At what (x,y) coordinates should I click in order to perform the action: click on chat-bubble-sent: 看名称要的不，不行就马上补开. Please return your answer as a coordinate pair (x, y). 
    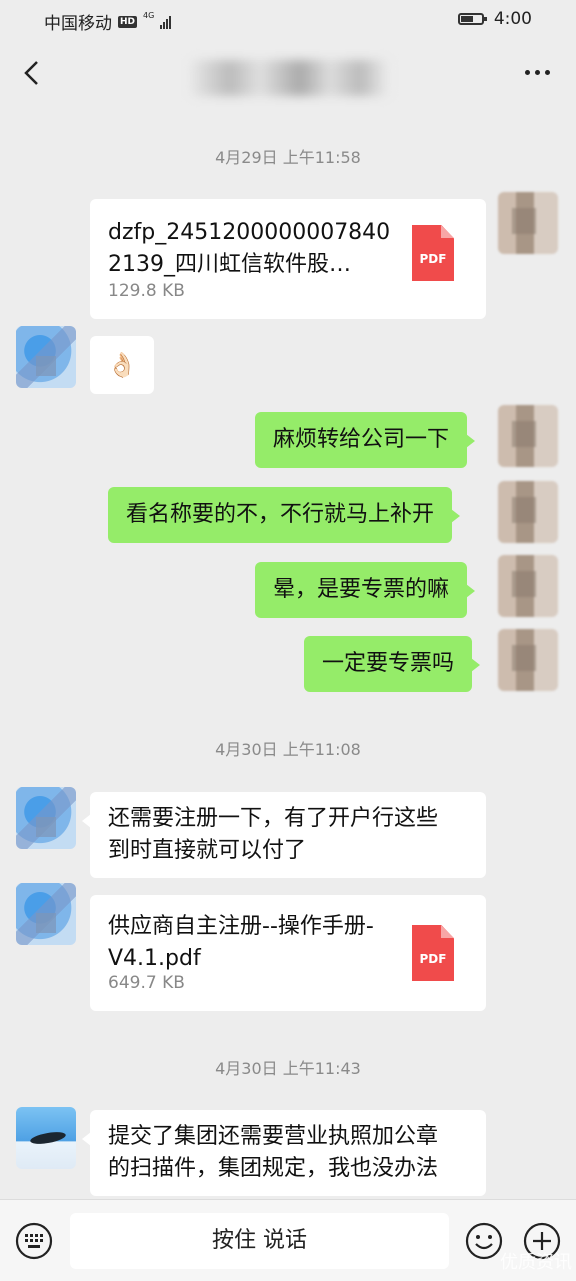
    Looking at the image, I should click on (284, 515).